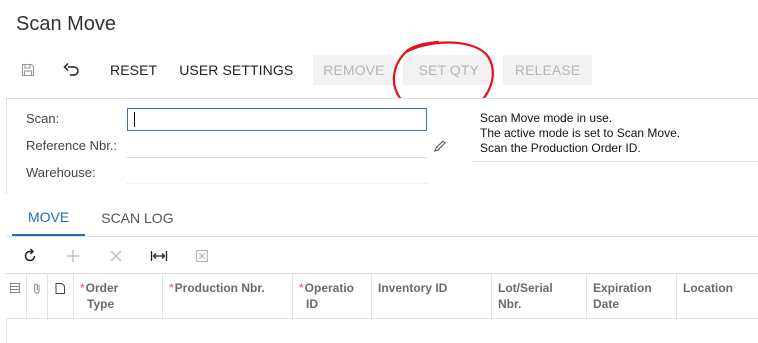  What do you see at coordinates (202, 256) in the screenshot?
I see `export-excel-icon` at bounding box center [202, 256].